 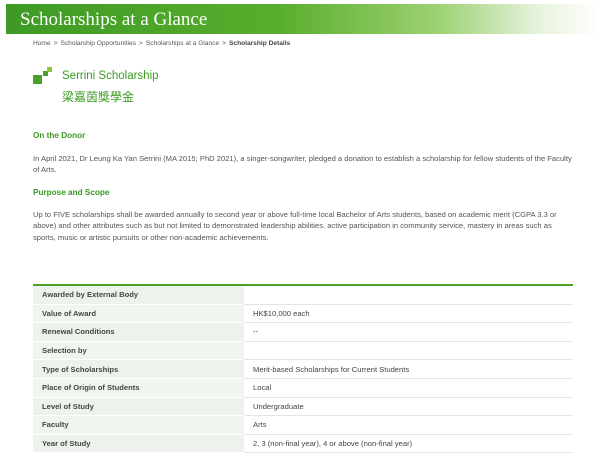 What do you see at coordinates (260, 43) in the screenshot?
I see `breadcrumb-current: Scholarship Details` at bounding box center [260, 43].